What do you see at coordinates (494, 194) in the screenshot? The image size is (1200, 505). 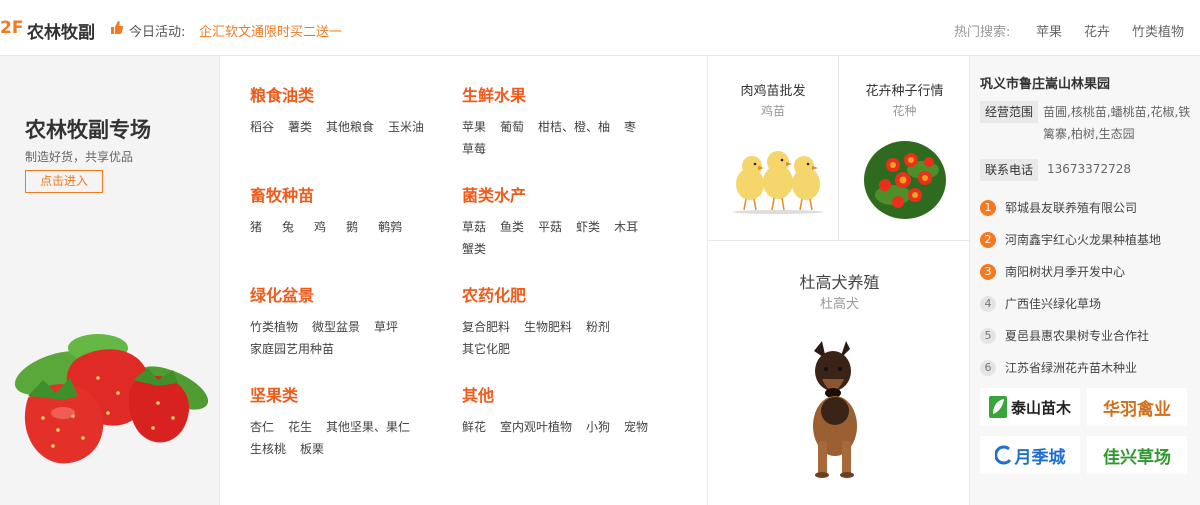 I see `category-title: 菌类水产` at bounding box center [494, 194].